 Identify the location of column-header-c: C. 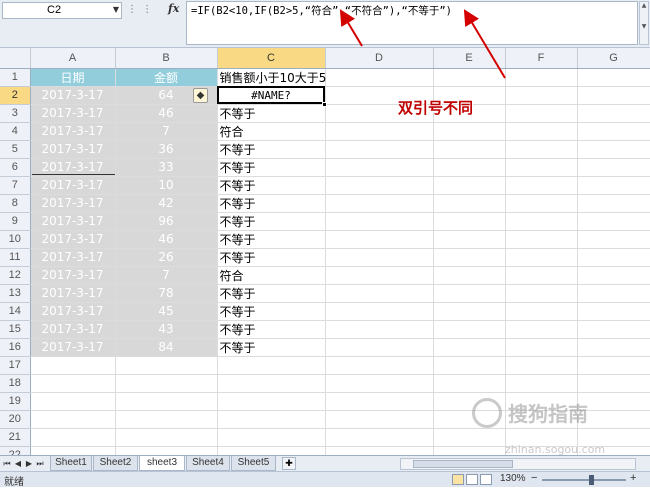
(271, 58).